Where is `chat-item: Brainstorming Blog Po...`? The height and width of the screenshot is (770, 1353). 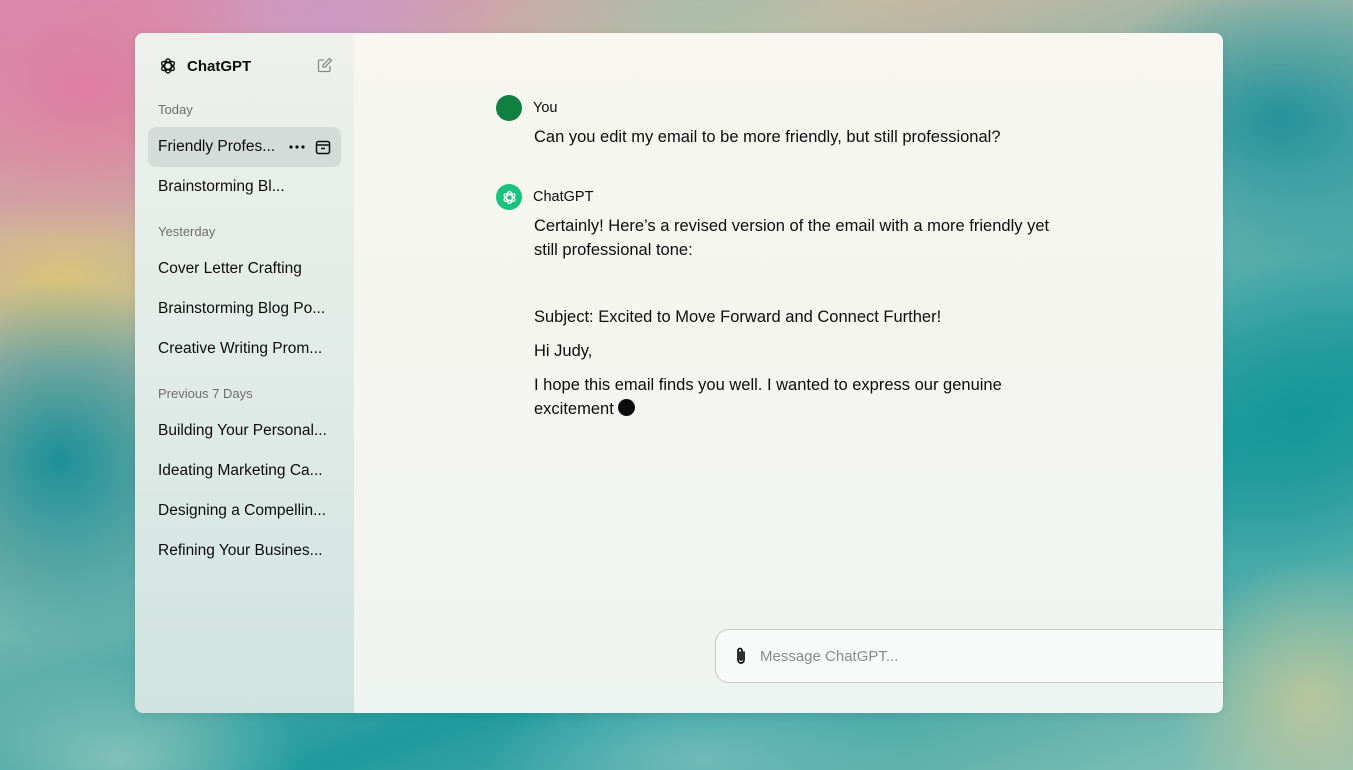 chat-item: Brainstorming Blog Po... is located at coordinates (244, 309).